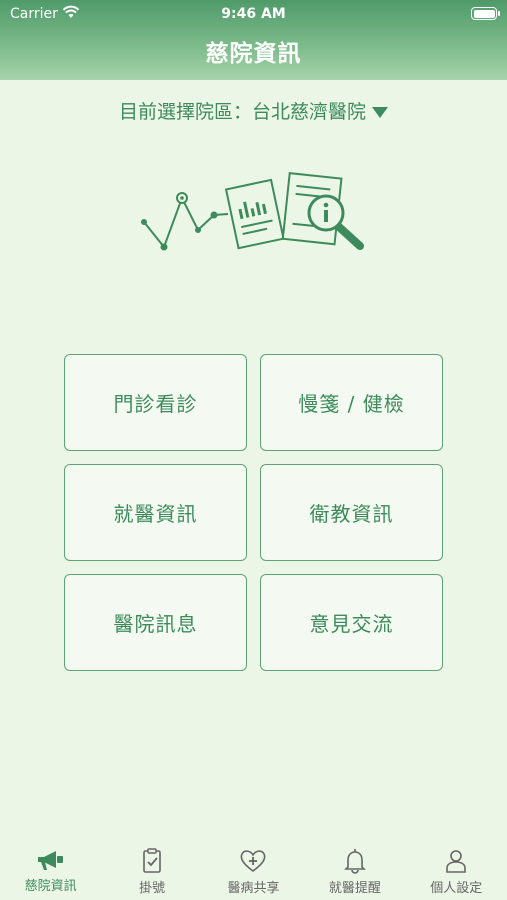  I want to click on tab-label: 醫病共享, so click(253, 888).